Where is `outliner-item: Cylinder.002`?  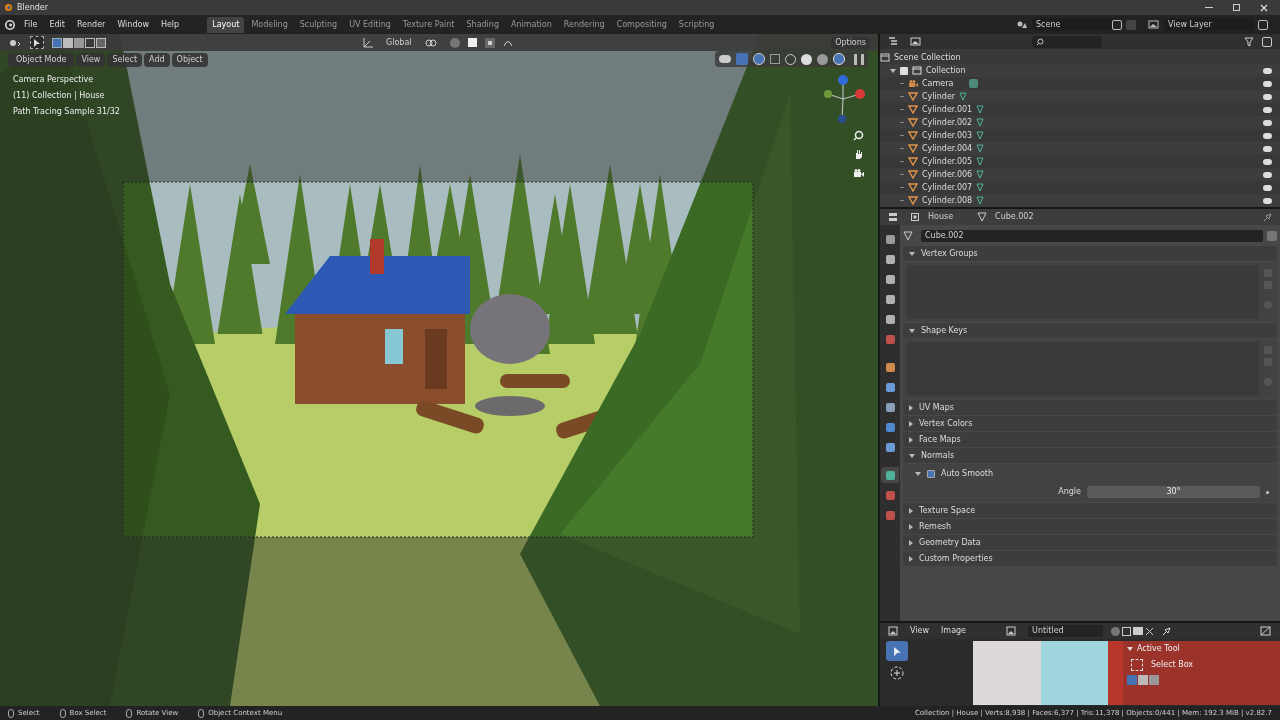 outliner-item: Cylinder.002 is located at coordinates (947, 122).